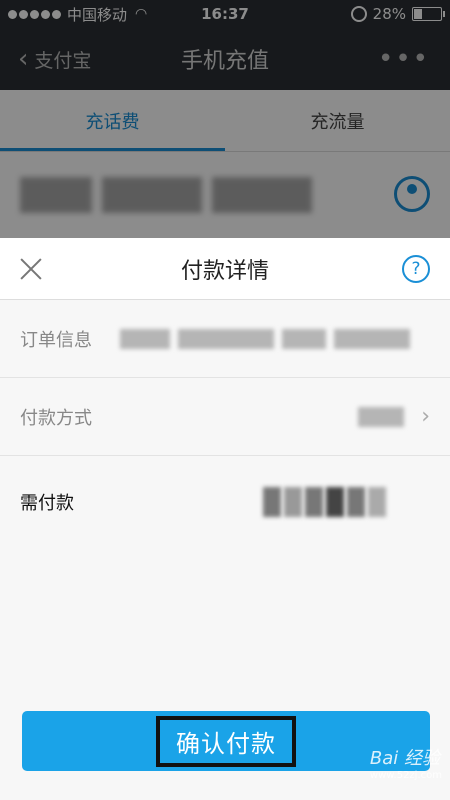  What do you see at coordinates (56, 340) in the screenshot?
I see `order-info-label: 订单信息` at bounding box center [56, 340].